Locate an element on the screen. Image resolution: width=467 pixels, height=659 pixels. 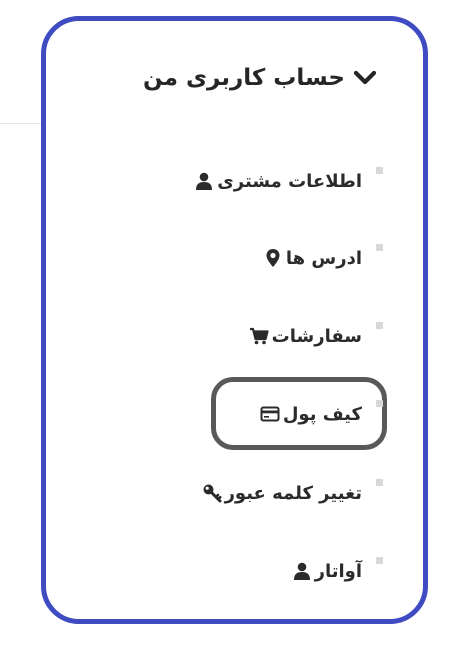
menu-item-orders: سفارشات is located at coordinates (305, 336).